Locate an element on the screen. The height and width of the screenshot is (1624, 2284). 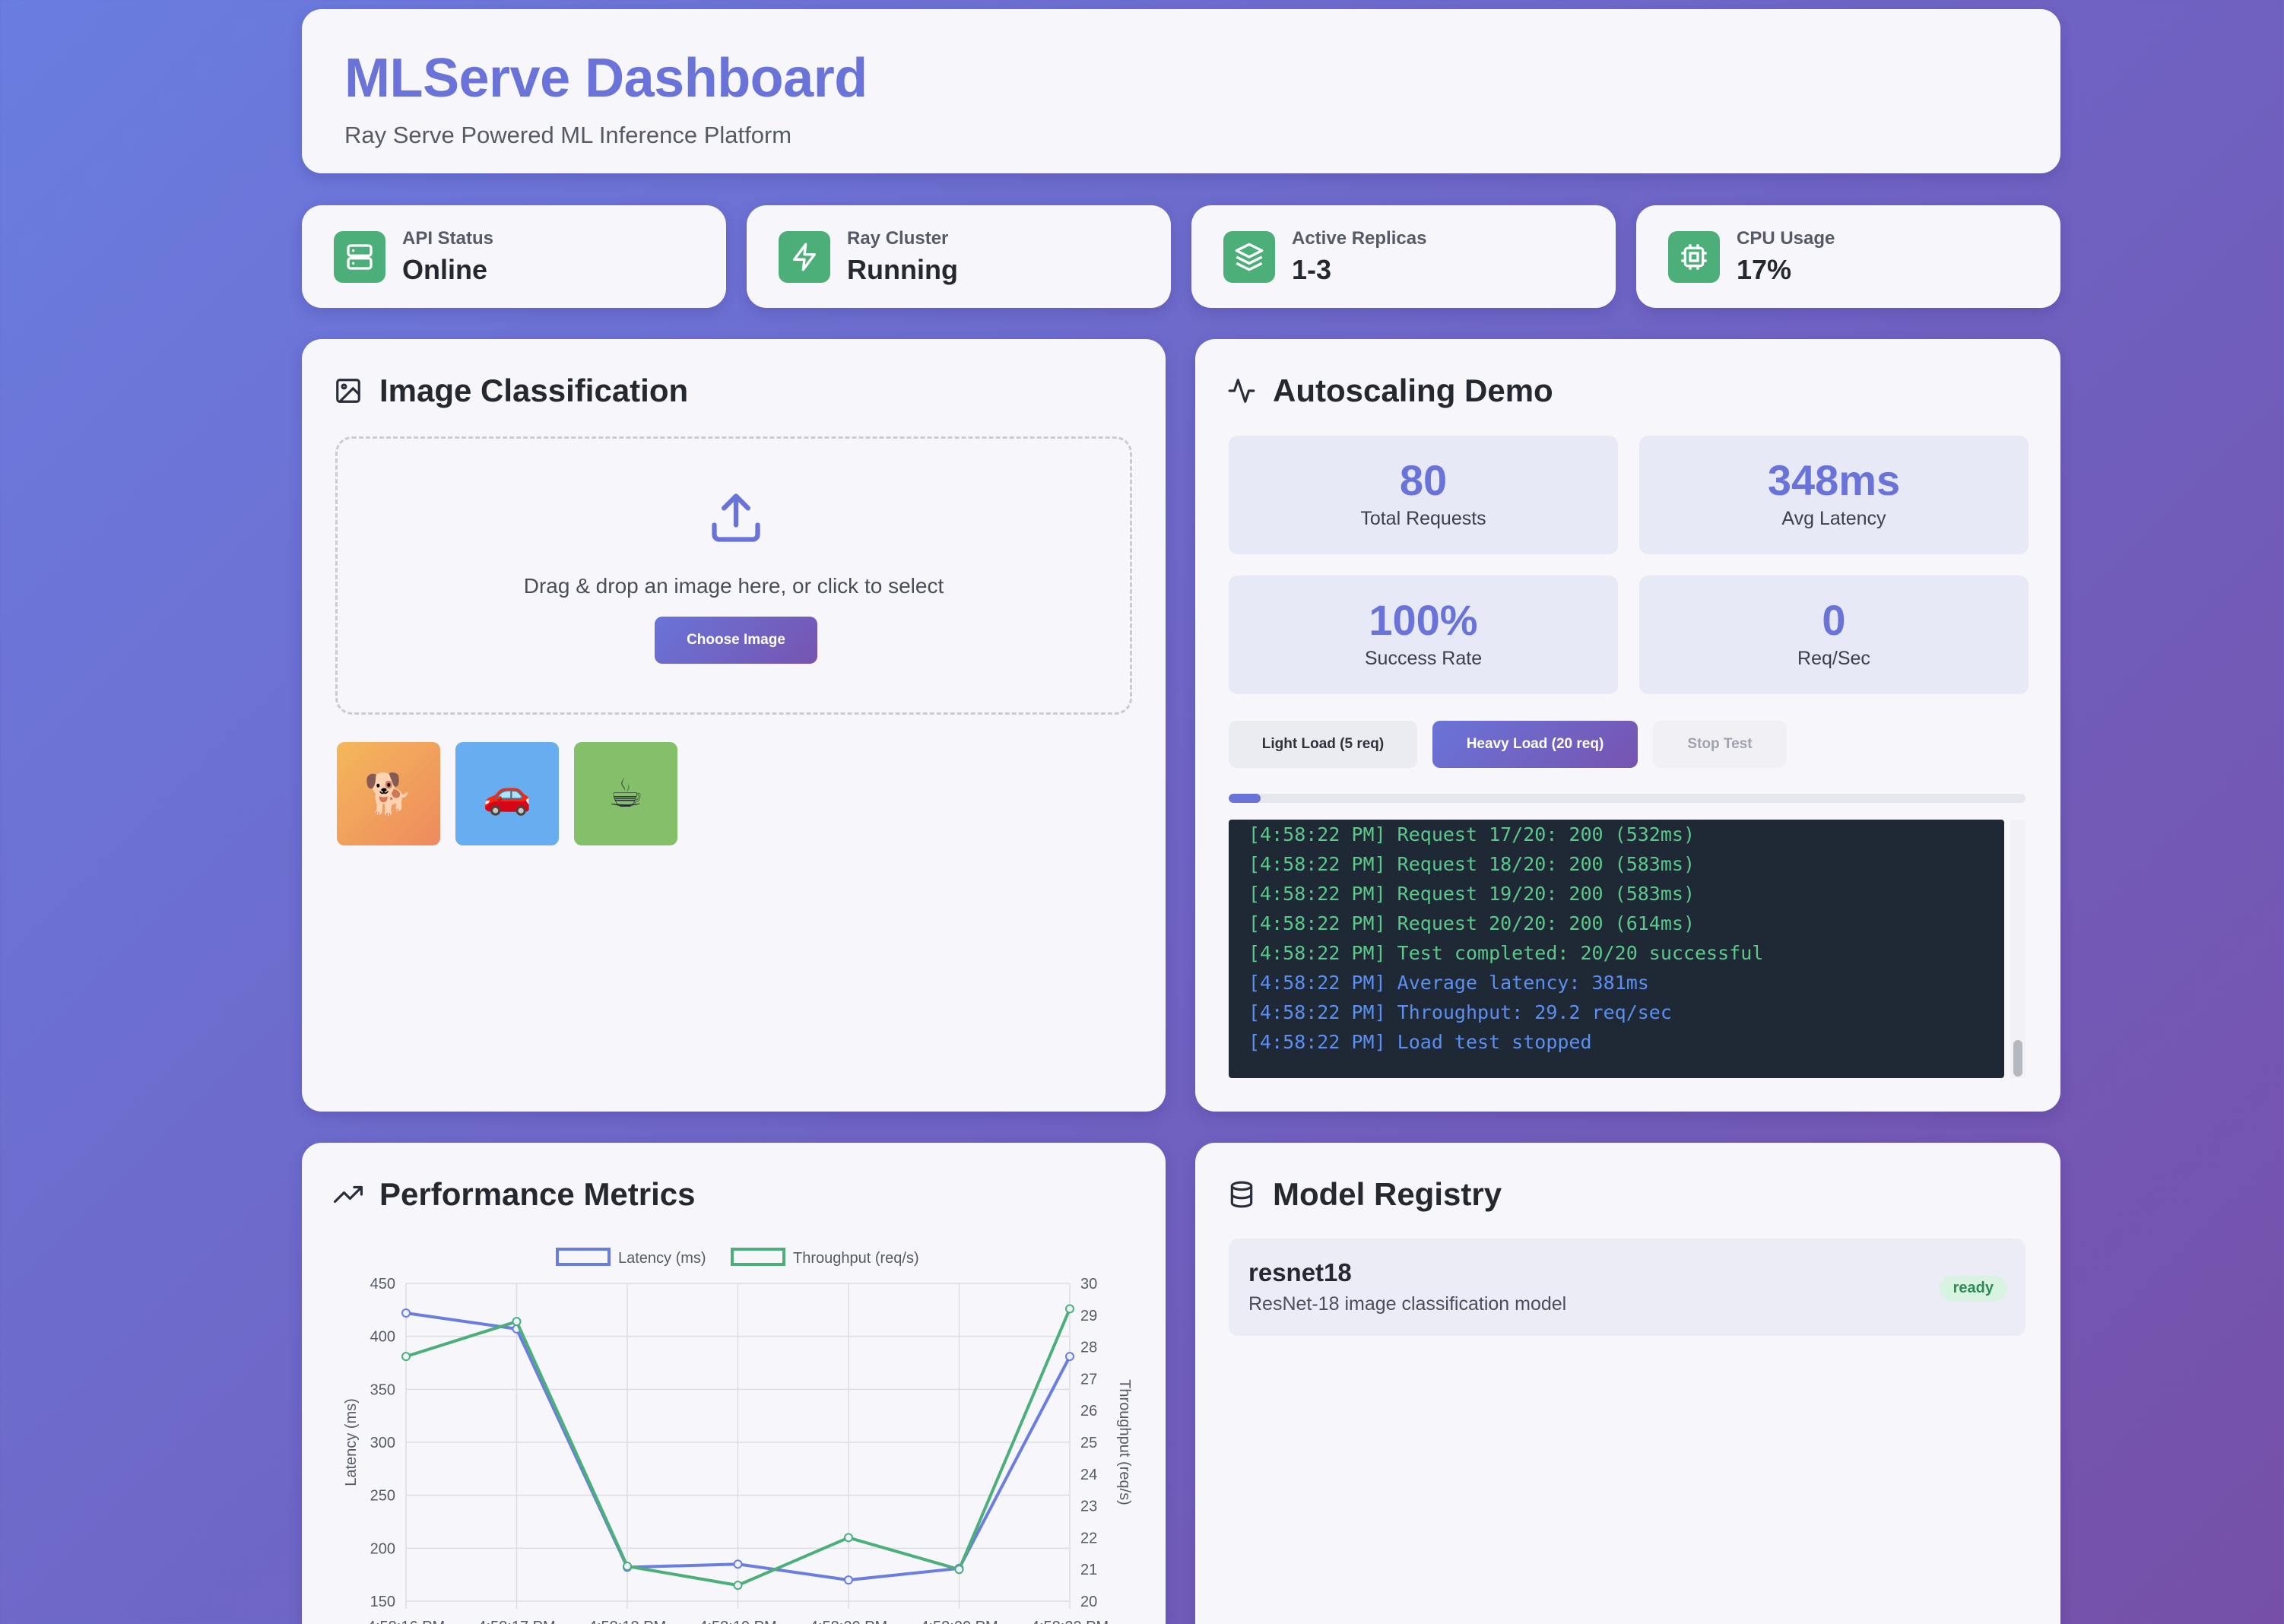
sample-image-dog: 🐕 is located at coordinates (388, 793).